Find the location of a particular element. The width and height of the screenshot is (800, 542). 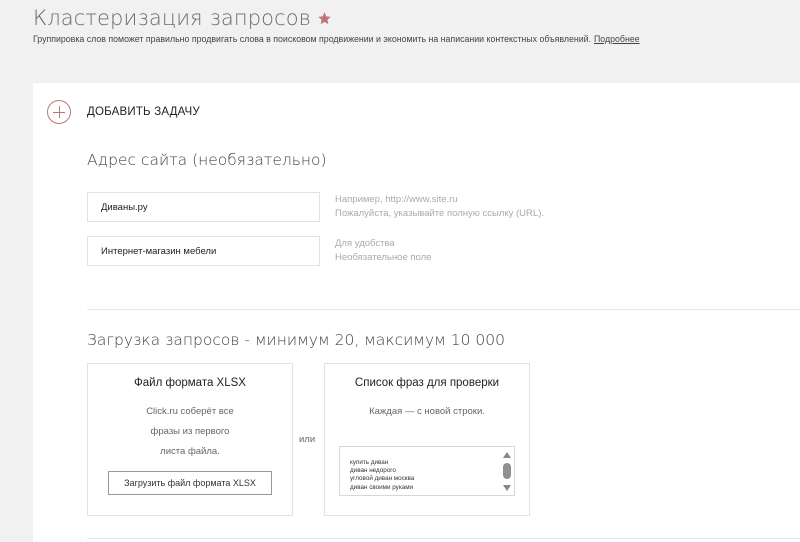

page-title: Кластеризация запросов is located at coordinates (172, 18).